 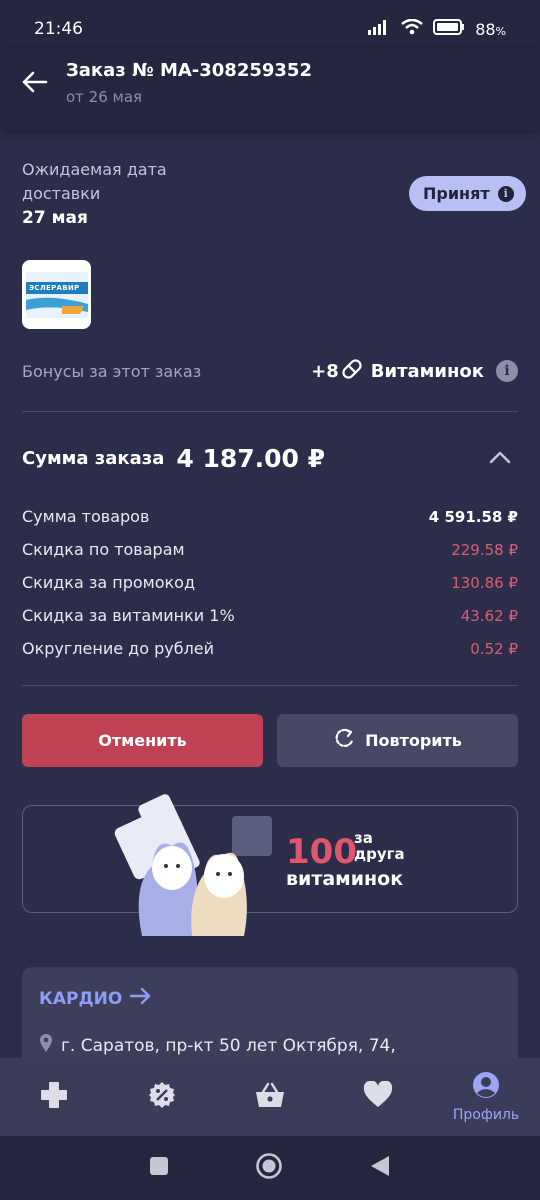 I want to click on breakdown-row: Скидка за витаминки 1% 43.62 ₽, so click(x=270, y=615).